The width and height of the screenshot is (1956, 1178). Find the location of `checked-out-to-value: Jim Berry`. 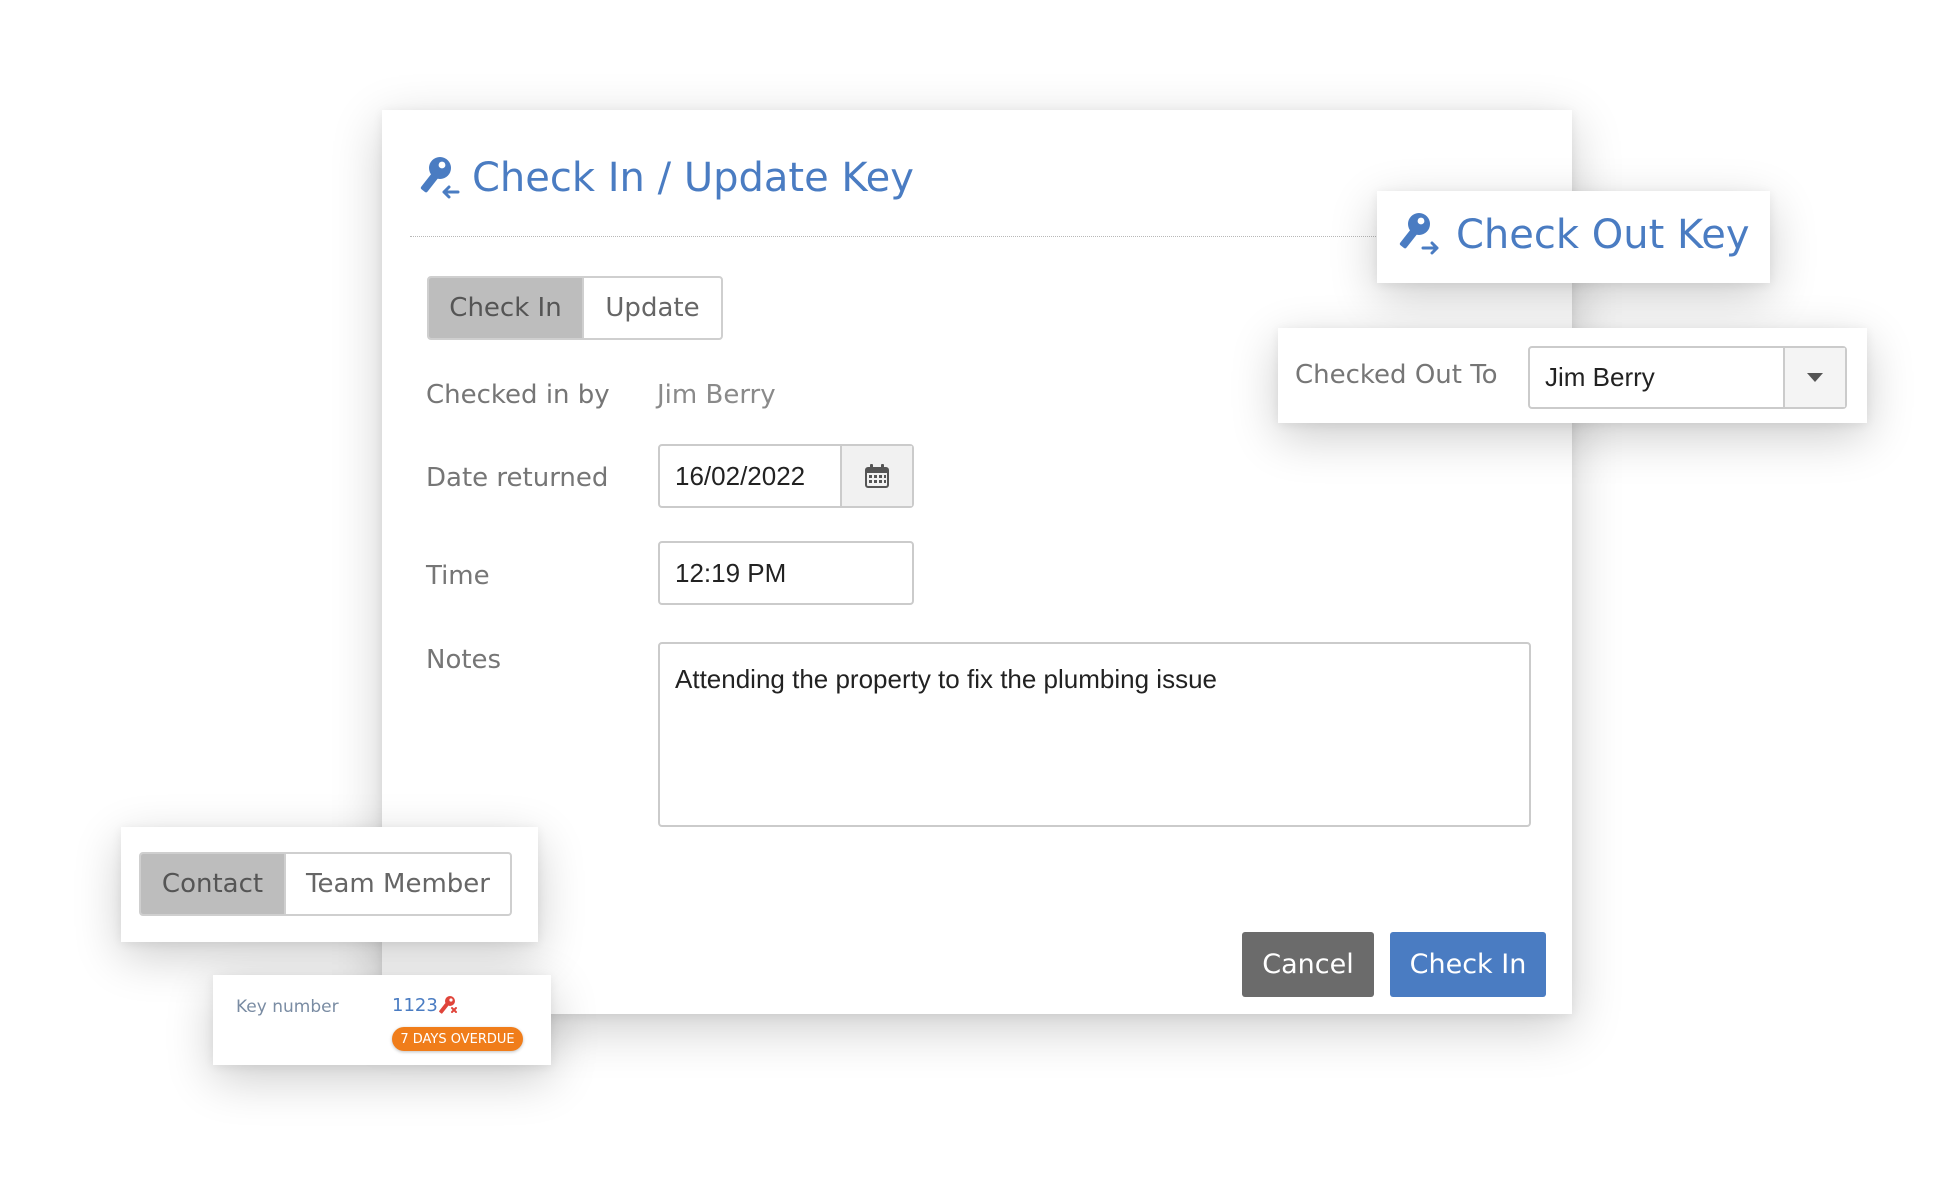

checked-out-to-value: Jim Berry is located at coordinates (1600, 377).